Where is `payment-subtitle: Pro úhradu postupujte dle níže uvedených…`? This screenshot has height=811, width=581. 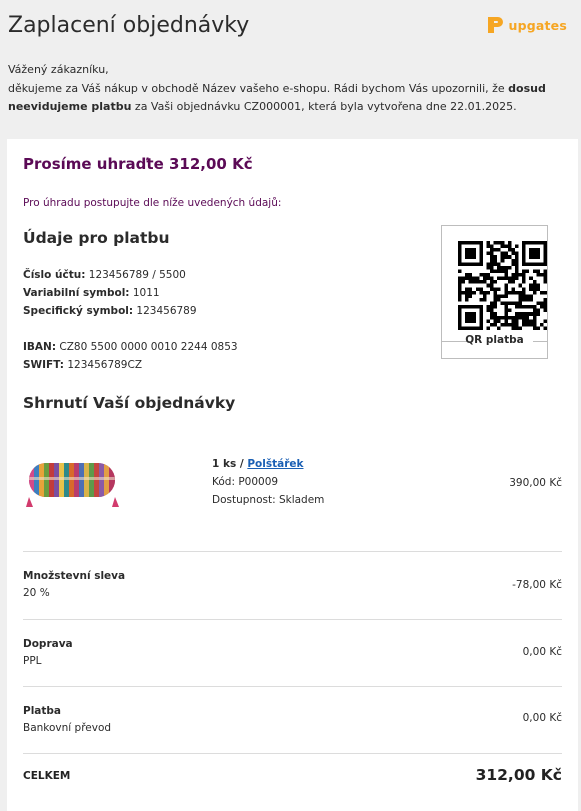 payment-subtitle: Pro úhradu postupujte dle níže uvedených… is located at coordinates (152, 203).